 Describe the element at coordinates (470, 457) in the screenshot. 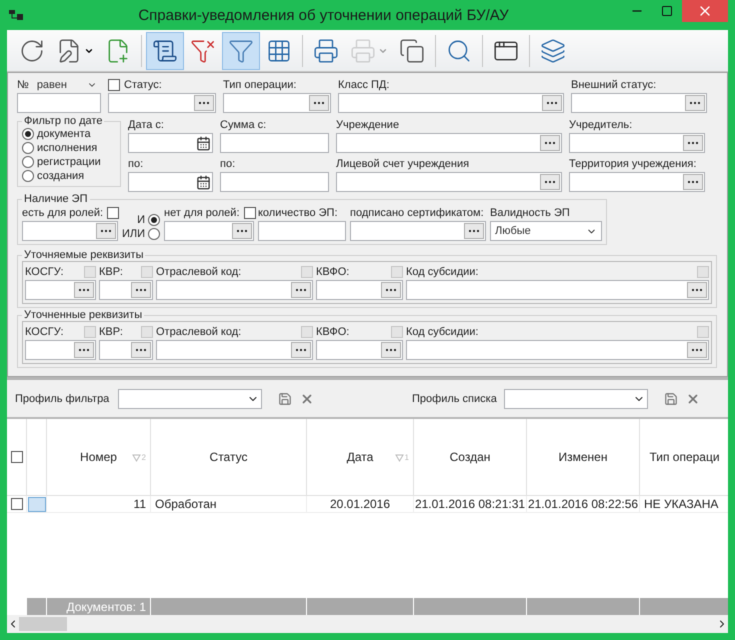

I see `column-header: Создан` at that location.